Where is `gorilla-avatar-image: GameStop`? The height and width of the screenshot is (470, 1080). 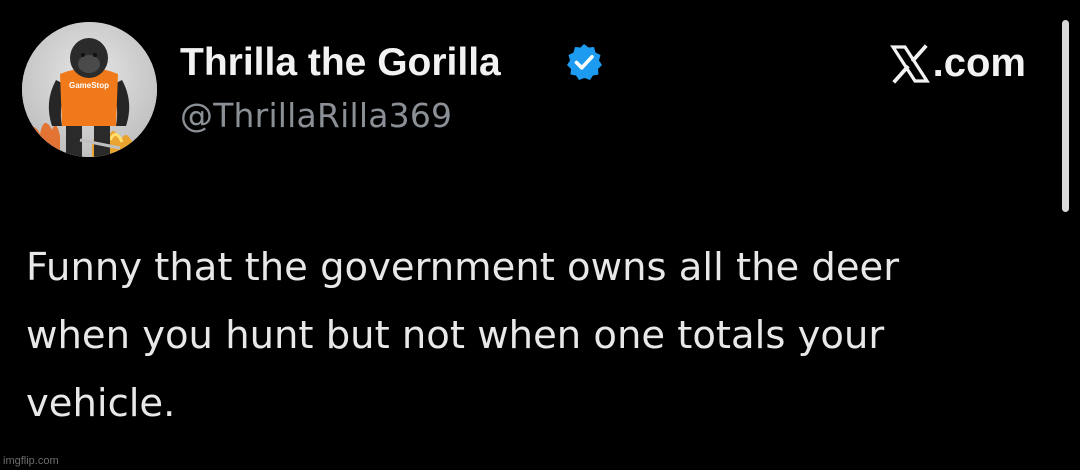 gorilla-avatar-image: GameStop is located at coordinates (89, 89).